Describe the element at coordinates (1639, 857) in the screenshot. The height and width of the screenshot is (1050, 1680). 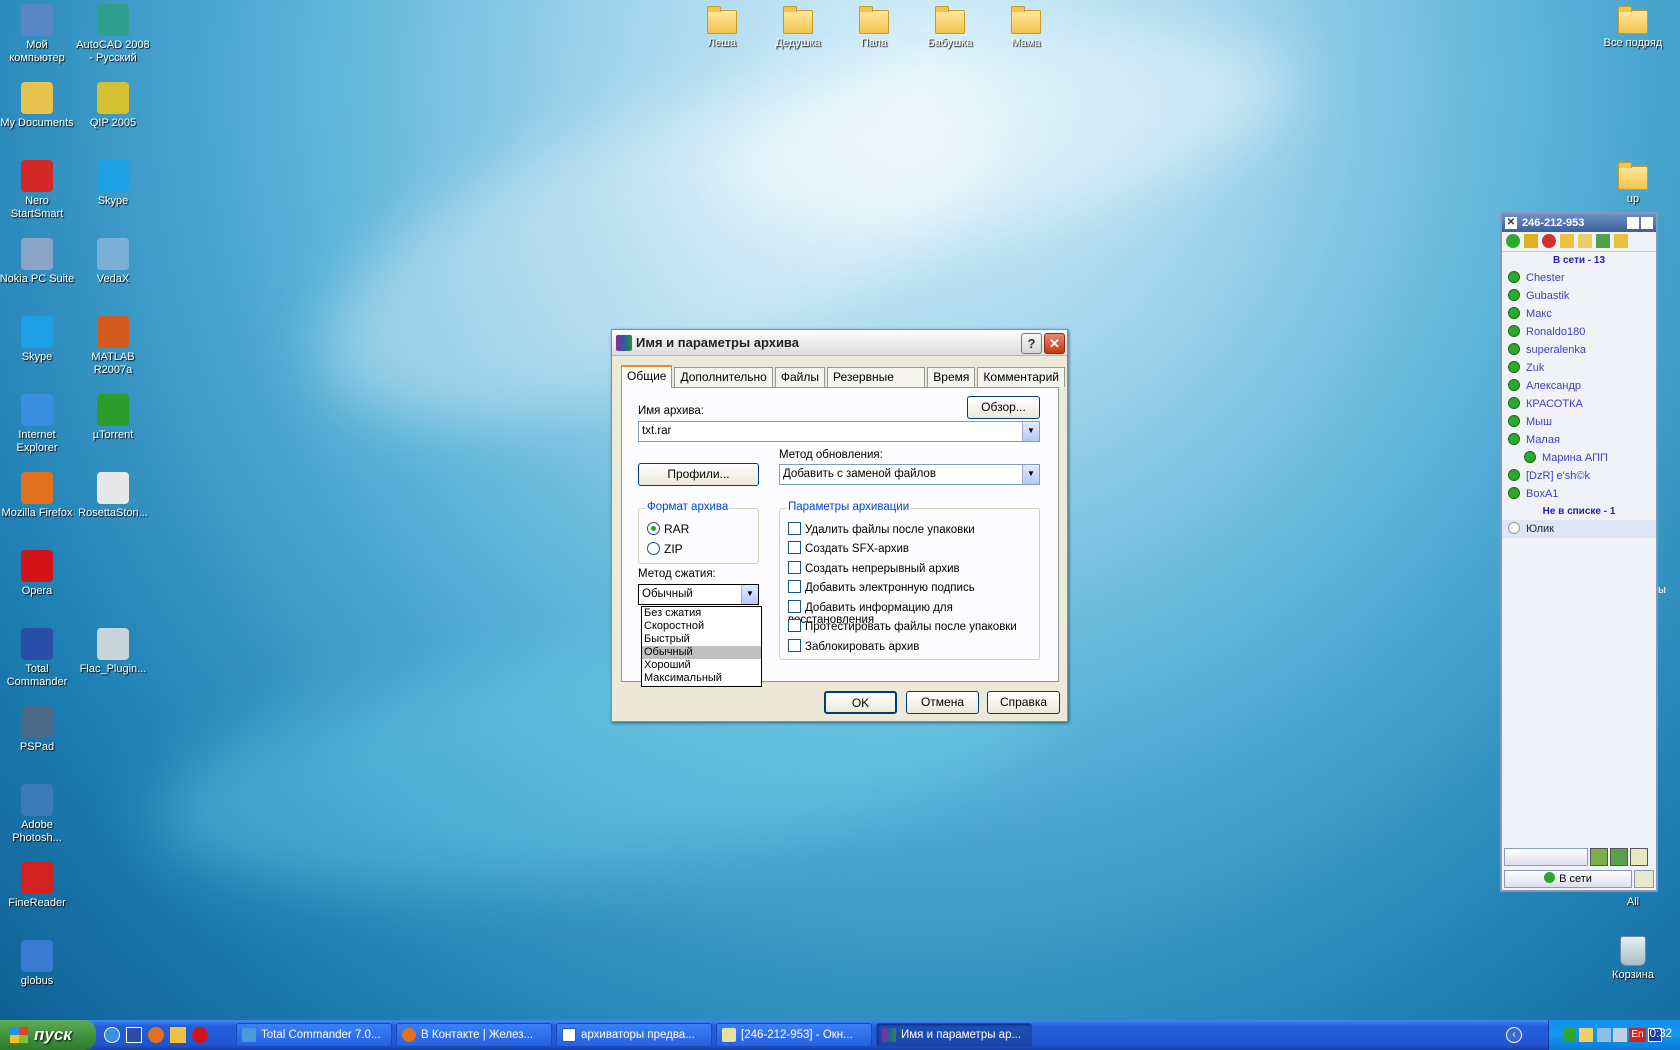
I see `help-icon` at that location.